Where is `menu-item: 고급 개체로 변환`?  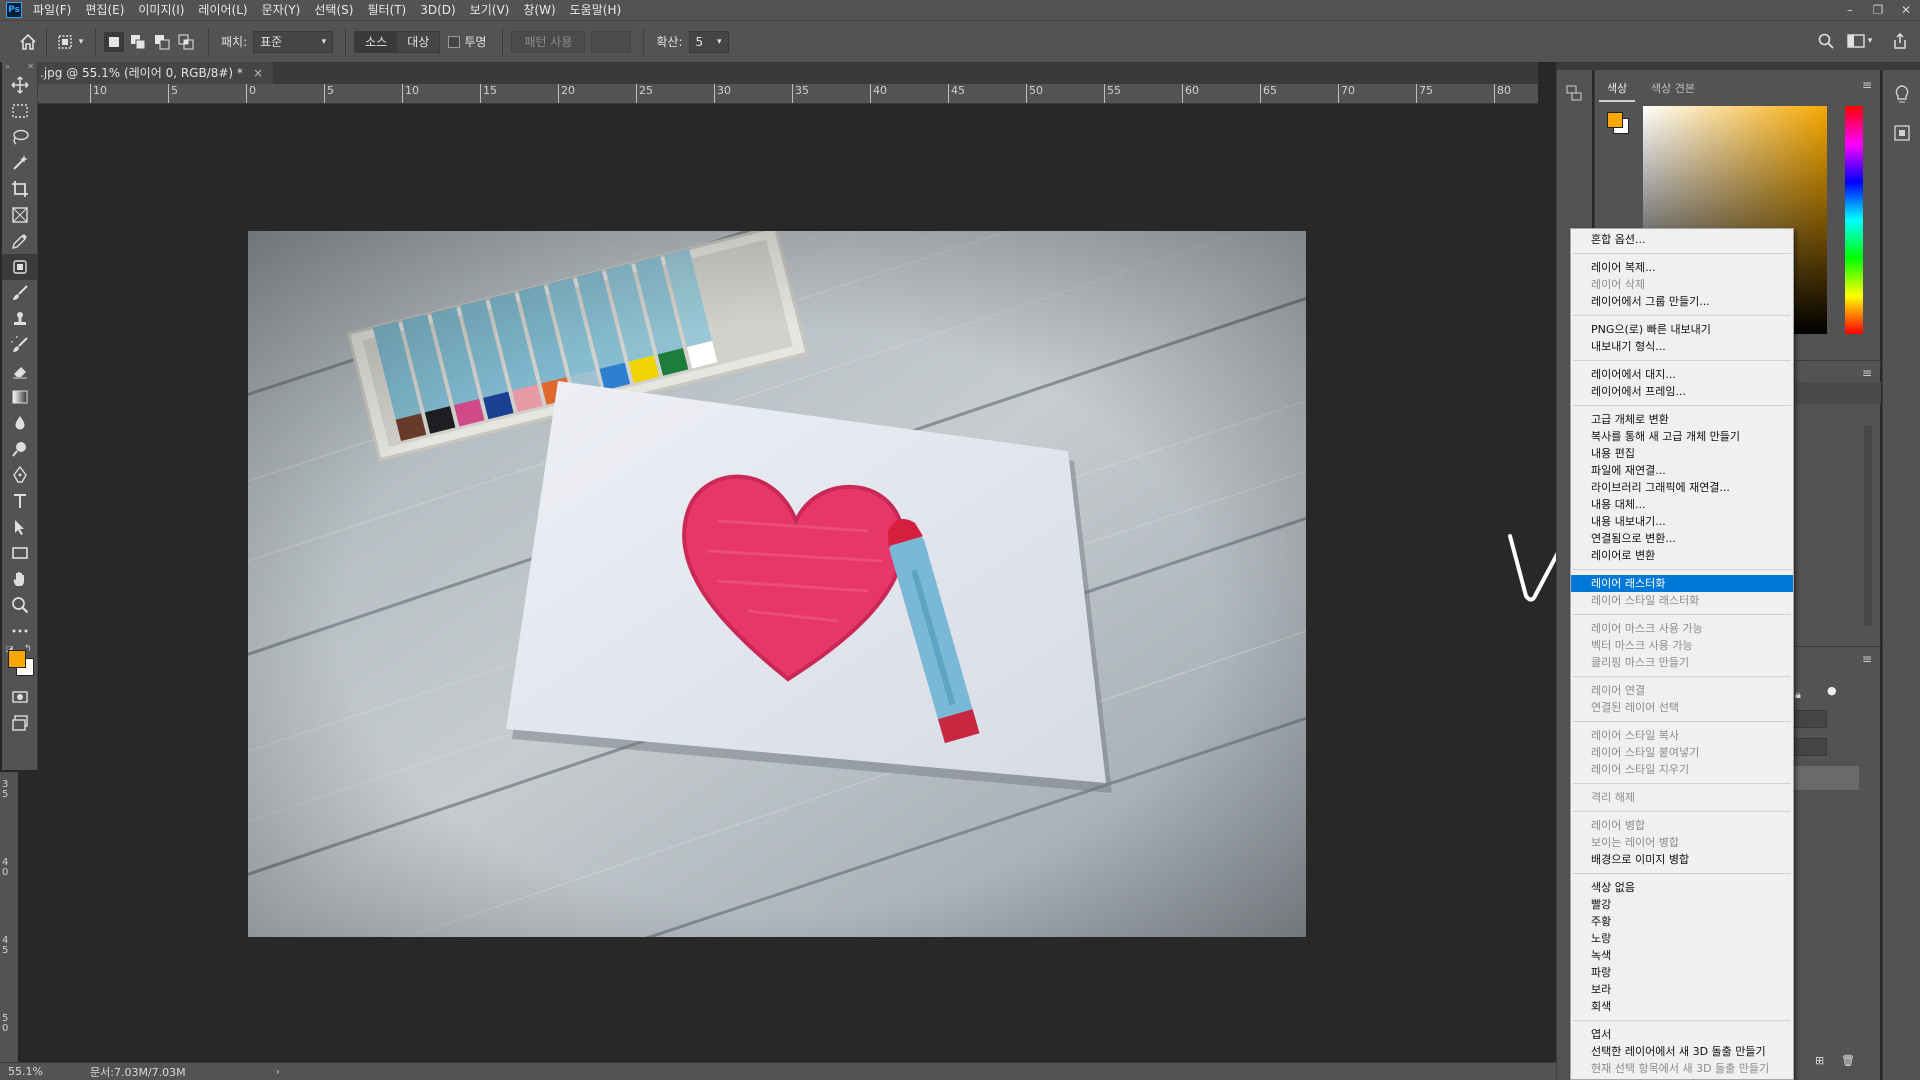 menu-item: 고급 개체로 변환 is located at coordinates (1682, 419).